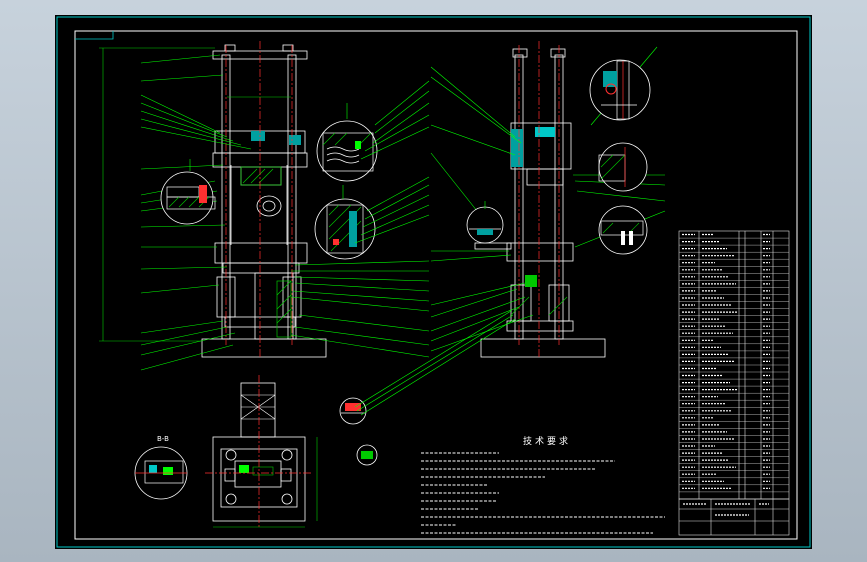  Describe the element at coordinates (726, 361) in the screenshot. I see `parts-list-text` at that location.